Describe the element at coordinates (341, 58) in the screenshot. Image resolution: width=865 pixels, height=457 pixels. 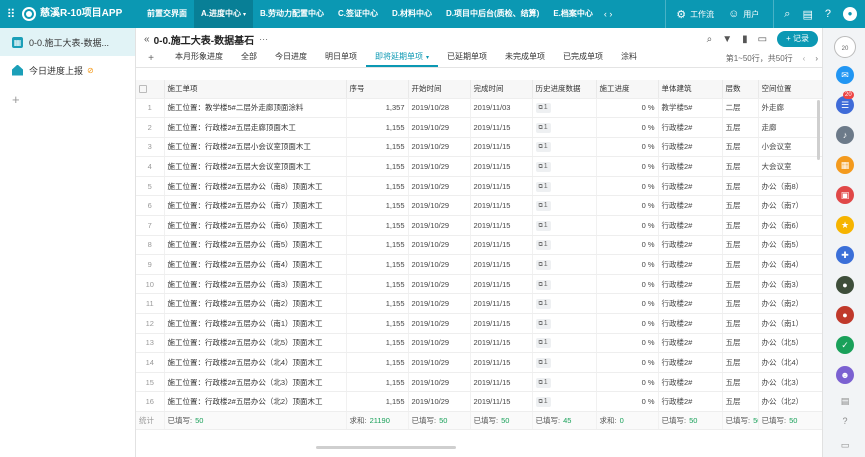
I see `view-tab: 明日单项` at that location.